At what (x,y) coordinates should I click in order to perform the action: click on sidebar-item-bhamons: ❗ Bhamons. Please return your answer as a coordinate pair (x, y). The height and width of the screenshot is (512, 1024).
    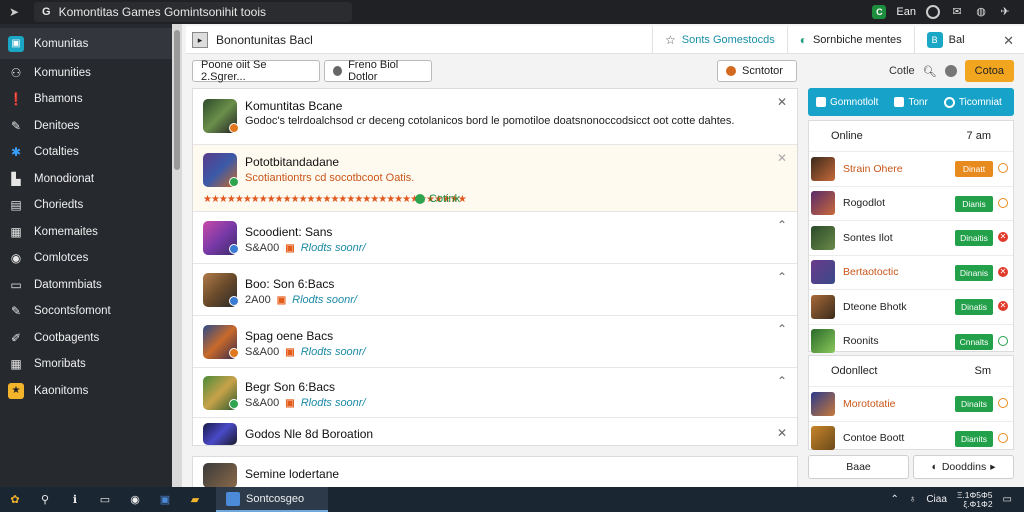
    Looking at the image, I should click on (86, 99).